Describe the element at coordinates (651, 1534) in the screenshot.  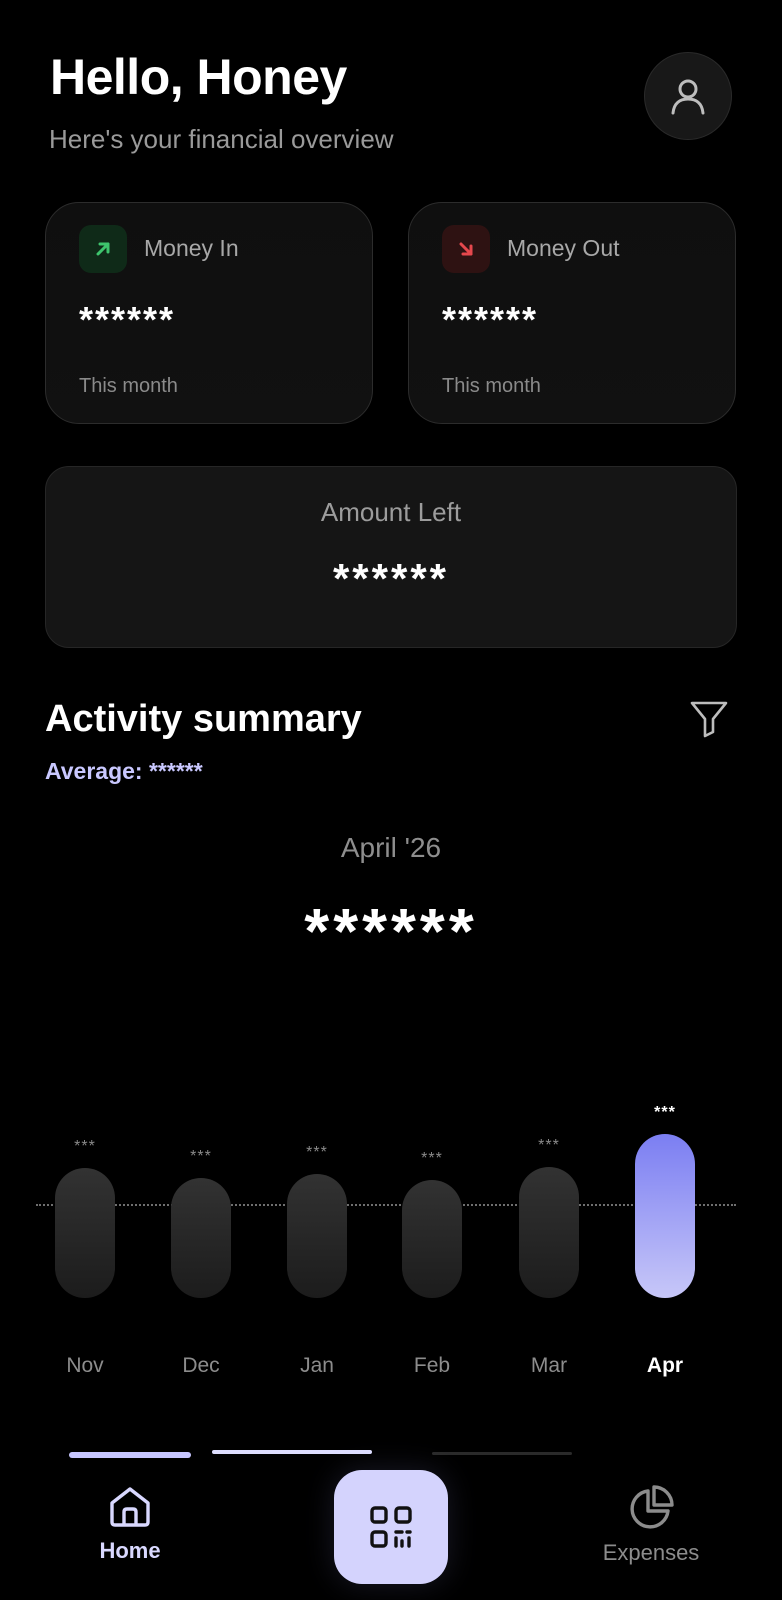
I see `nav-expenses: Expenses` at that location.